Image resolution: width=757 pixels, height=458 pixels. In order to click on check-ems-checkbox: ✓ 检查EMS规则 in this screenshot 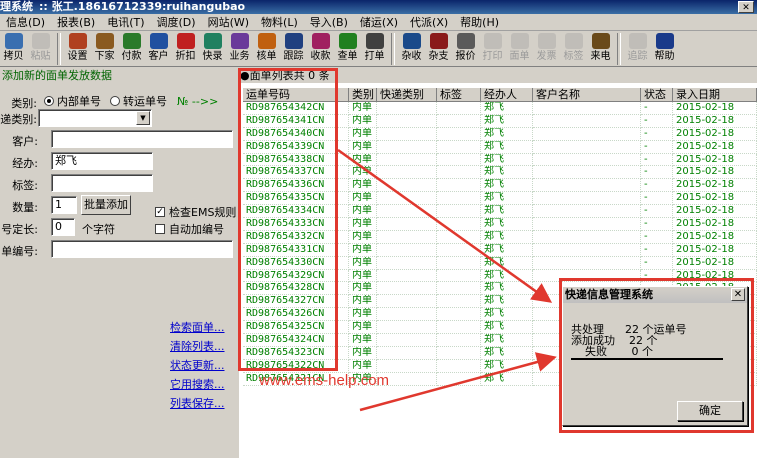, I will do `click(195, 212)`.